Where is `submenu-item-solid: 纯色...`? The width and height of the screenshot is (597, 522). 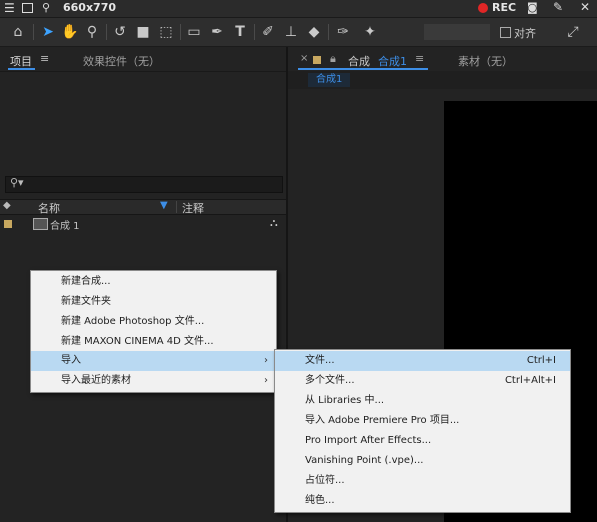 submenu-item-solid: 纯色... is located at coordinates (422, 501).